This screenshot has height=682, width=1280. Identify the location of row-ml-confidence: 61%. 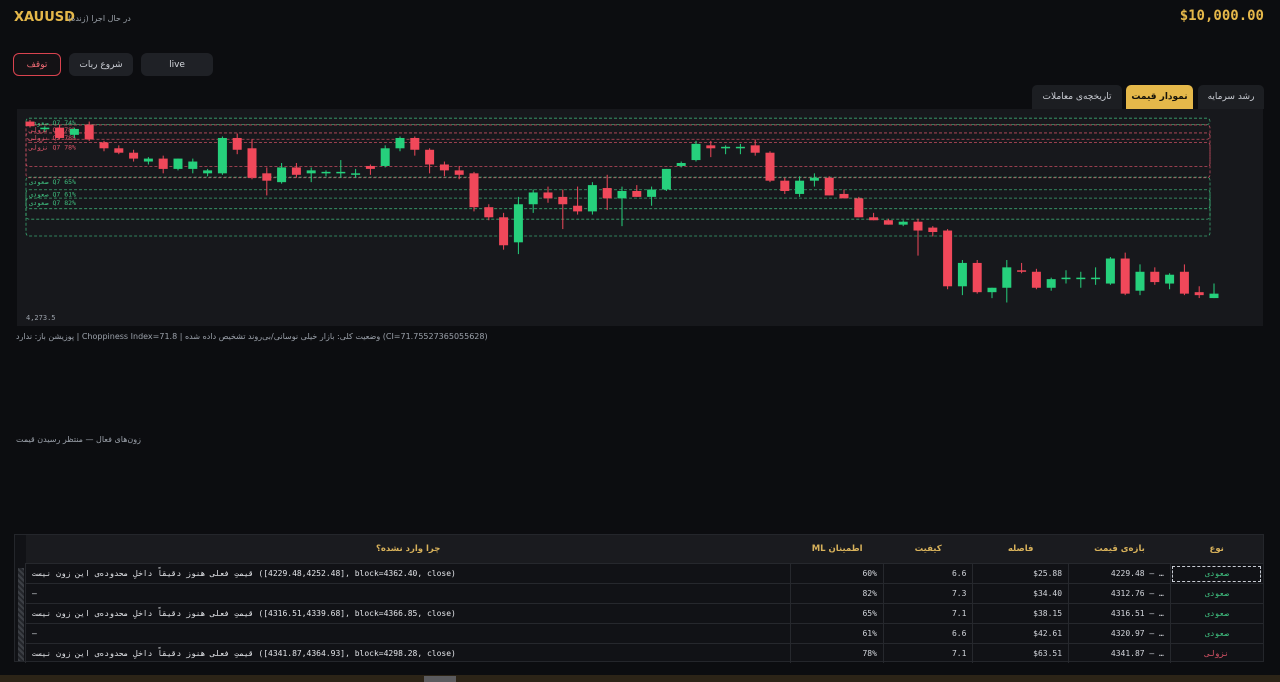
(837, 633).